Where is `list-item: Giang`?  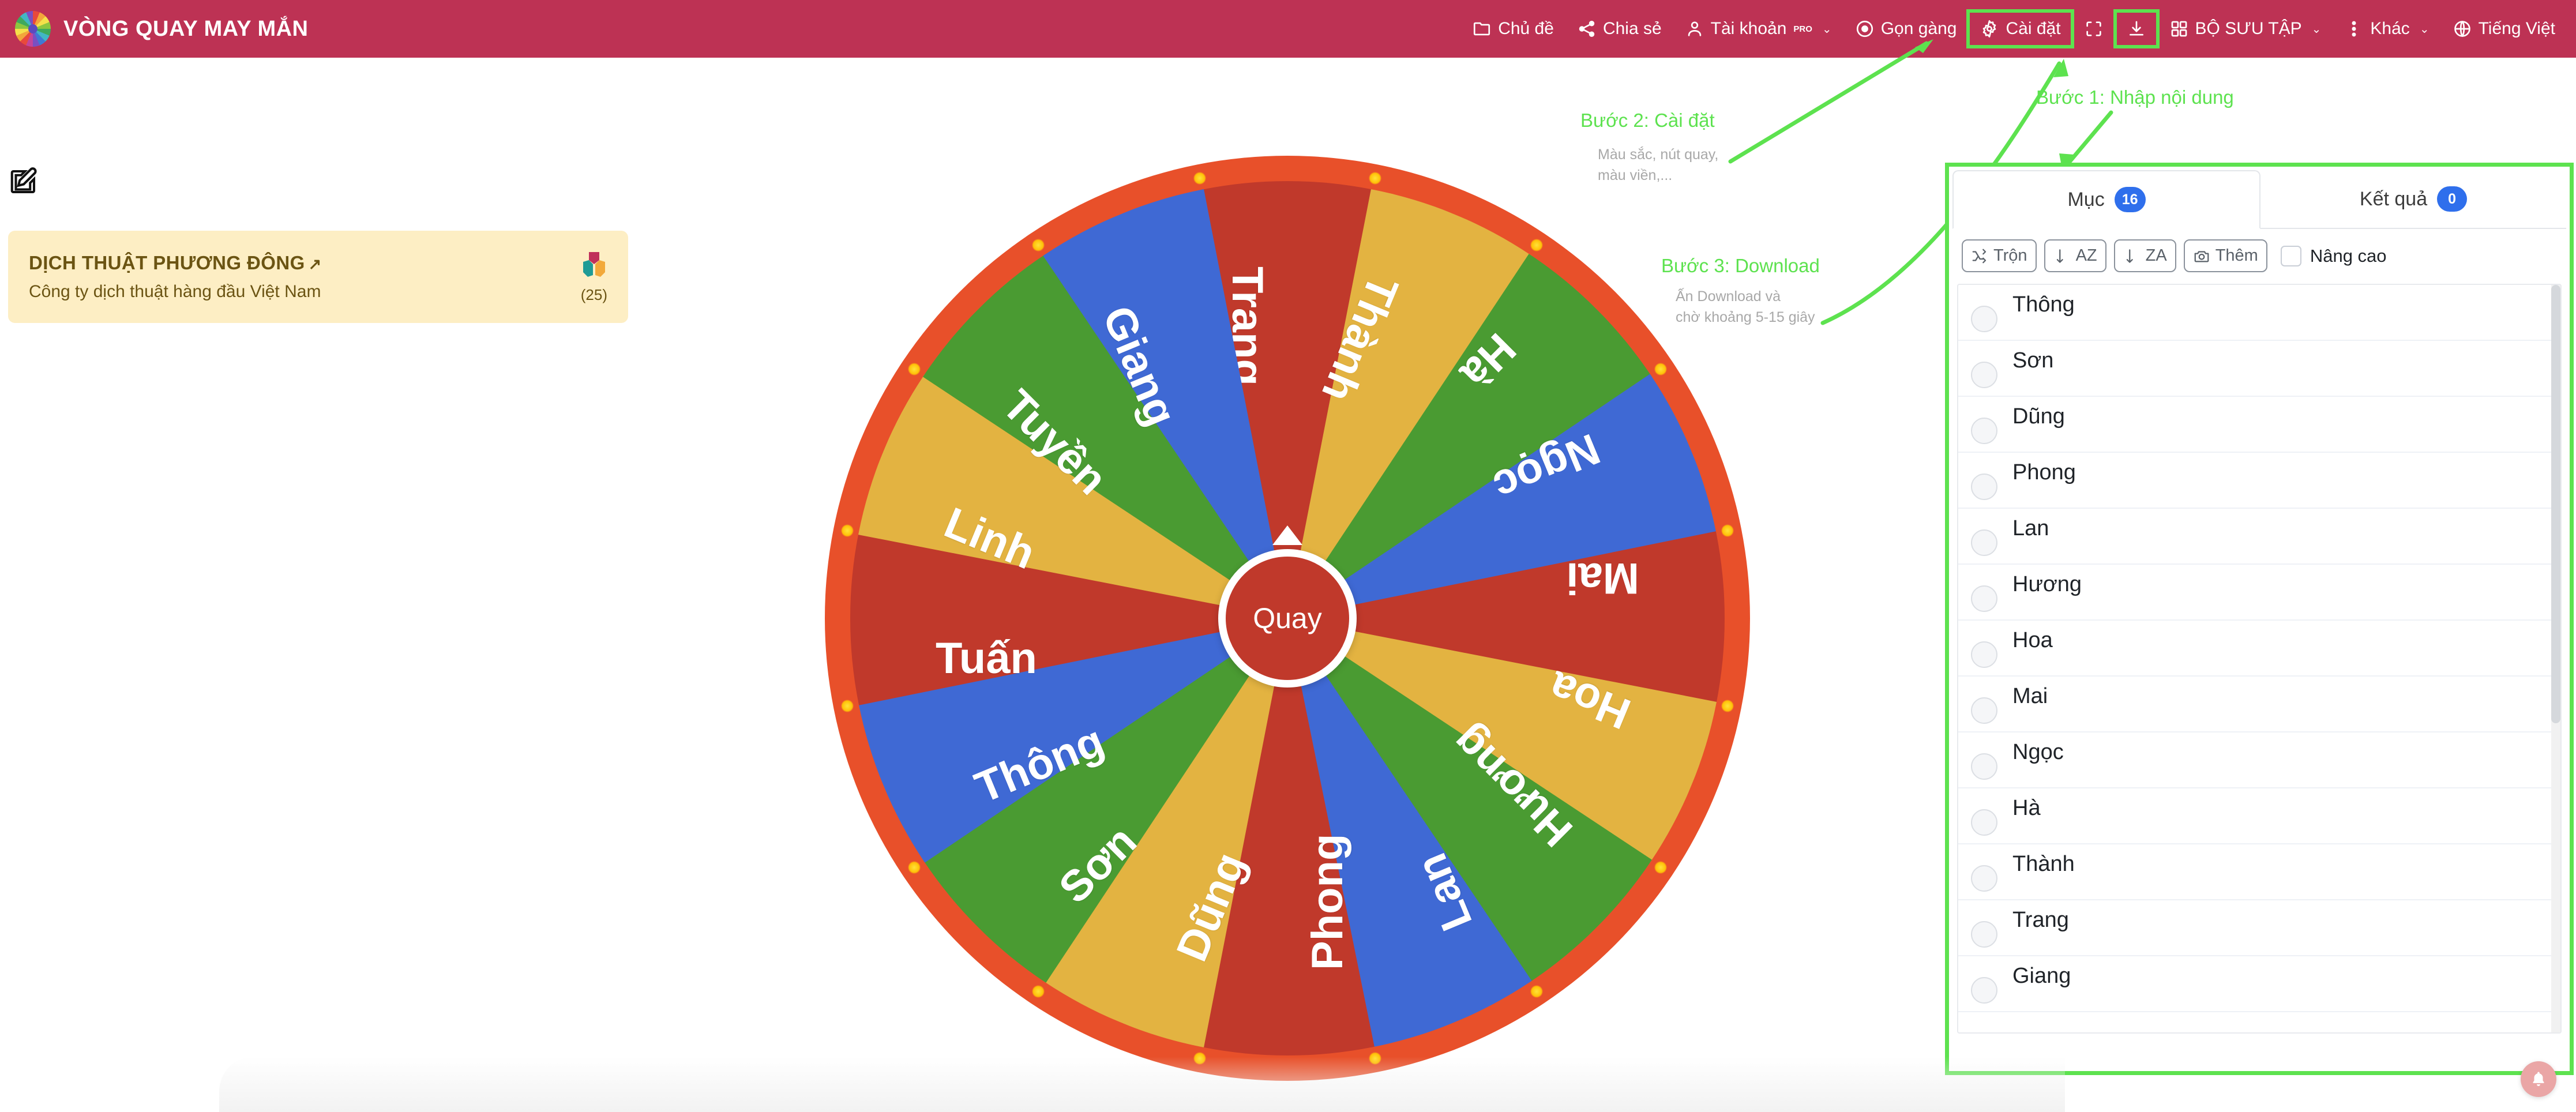
list-item: Giang is located at coordinates (2259, 984).